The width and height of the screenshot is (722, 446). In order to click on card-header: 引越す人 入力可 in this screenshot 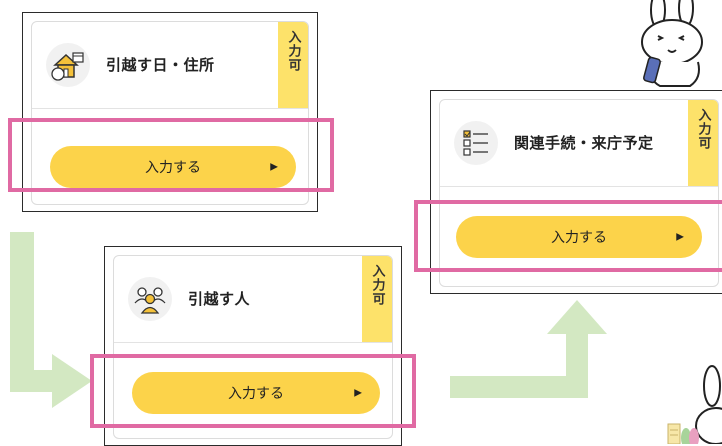, I will do `click(253, 299)`.